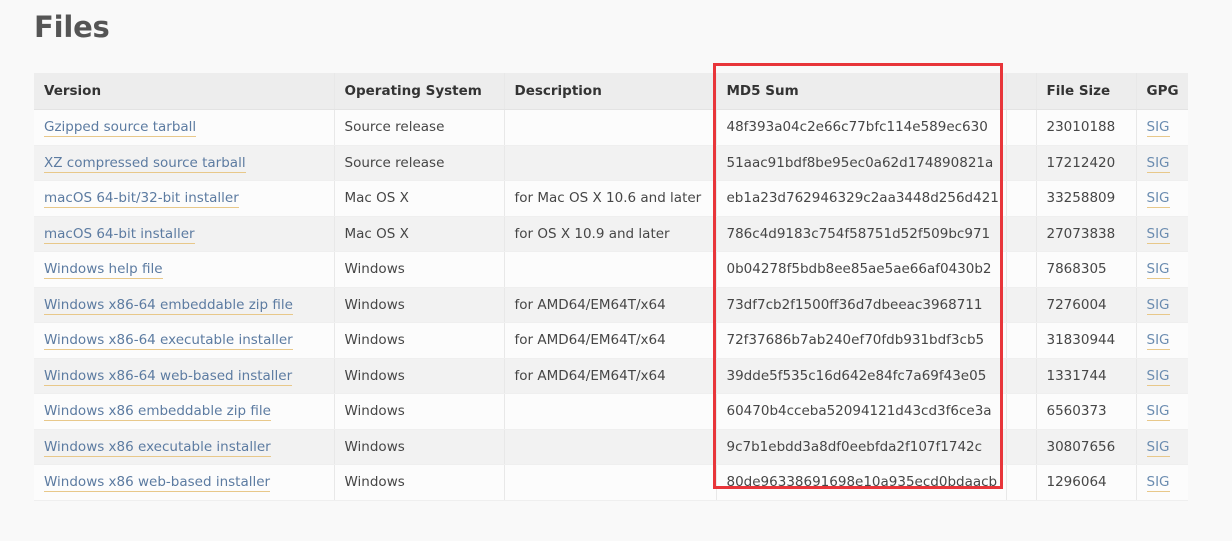  I want to click on cell-description: for AMD64/EM64T/x64, so click(610, 305).